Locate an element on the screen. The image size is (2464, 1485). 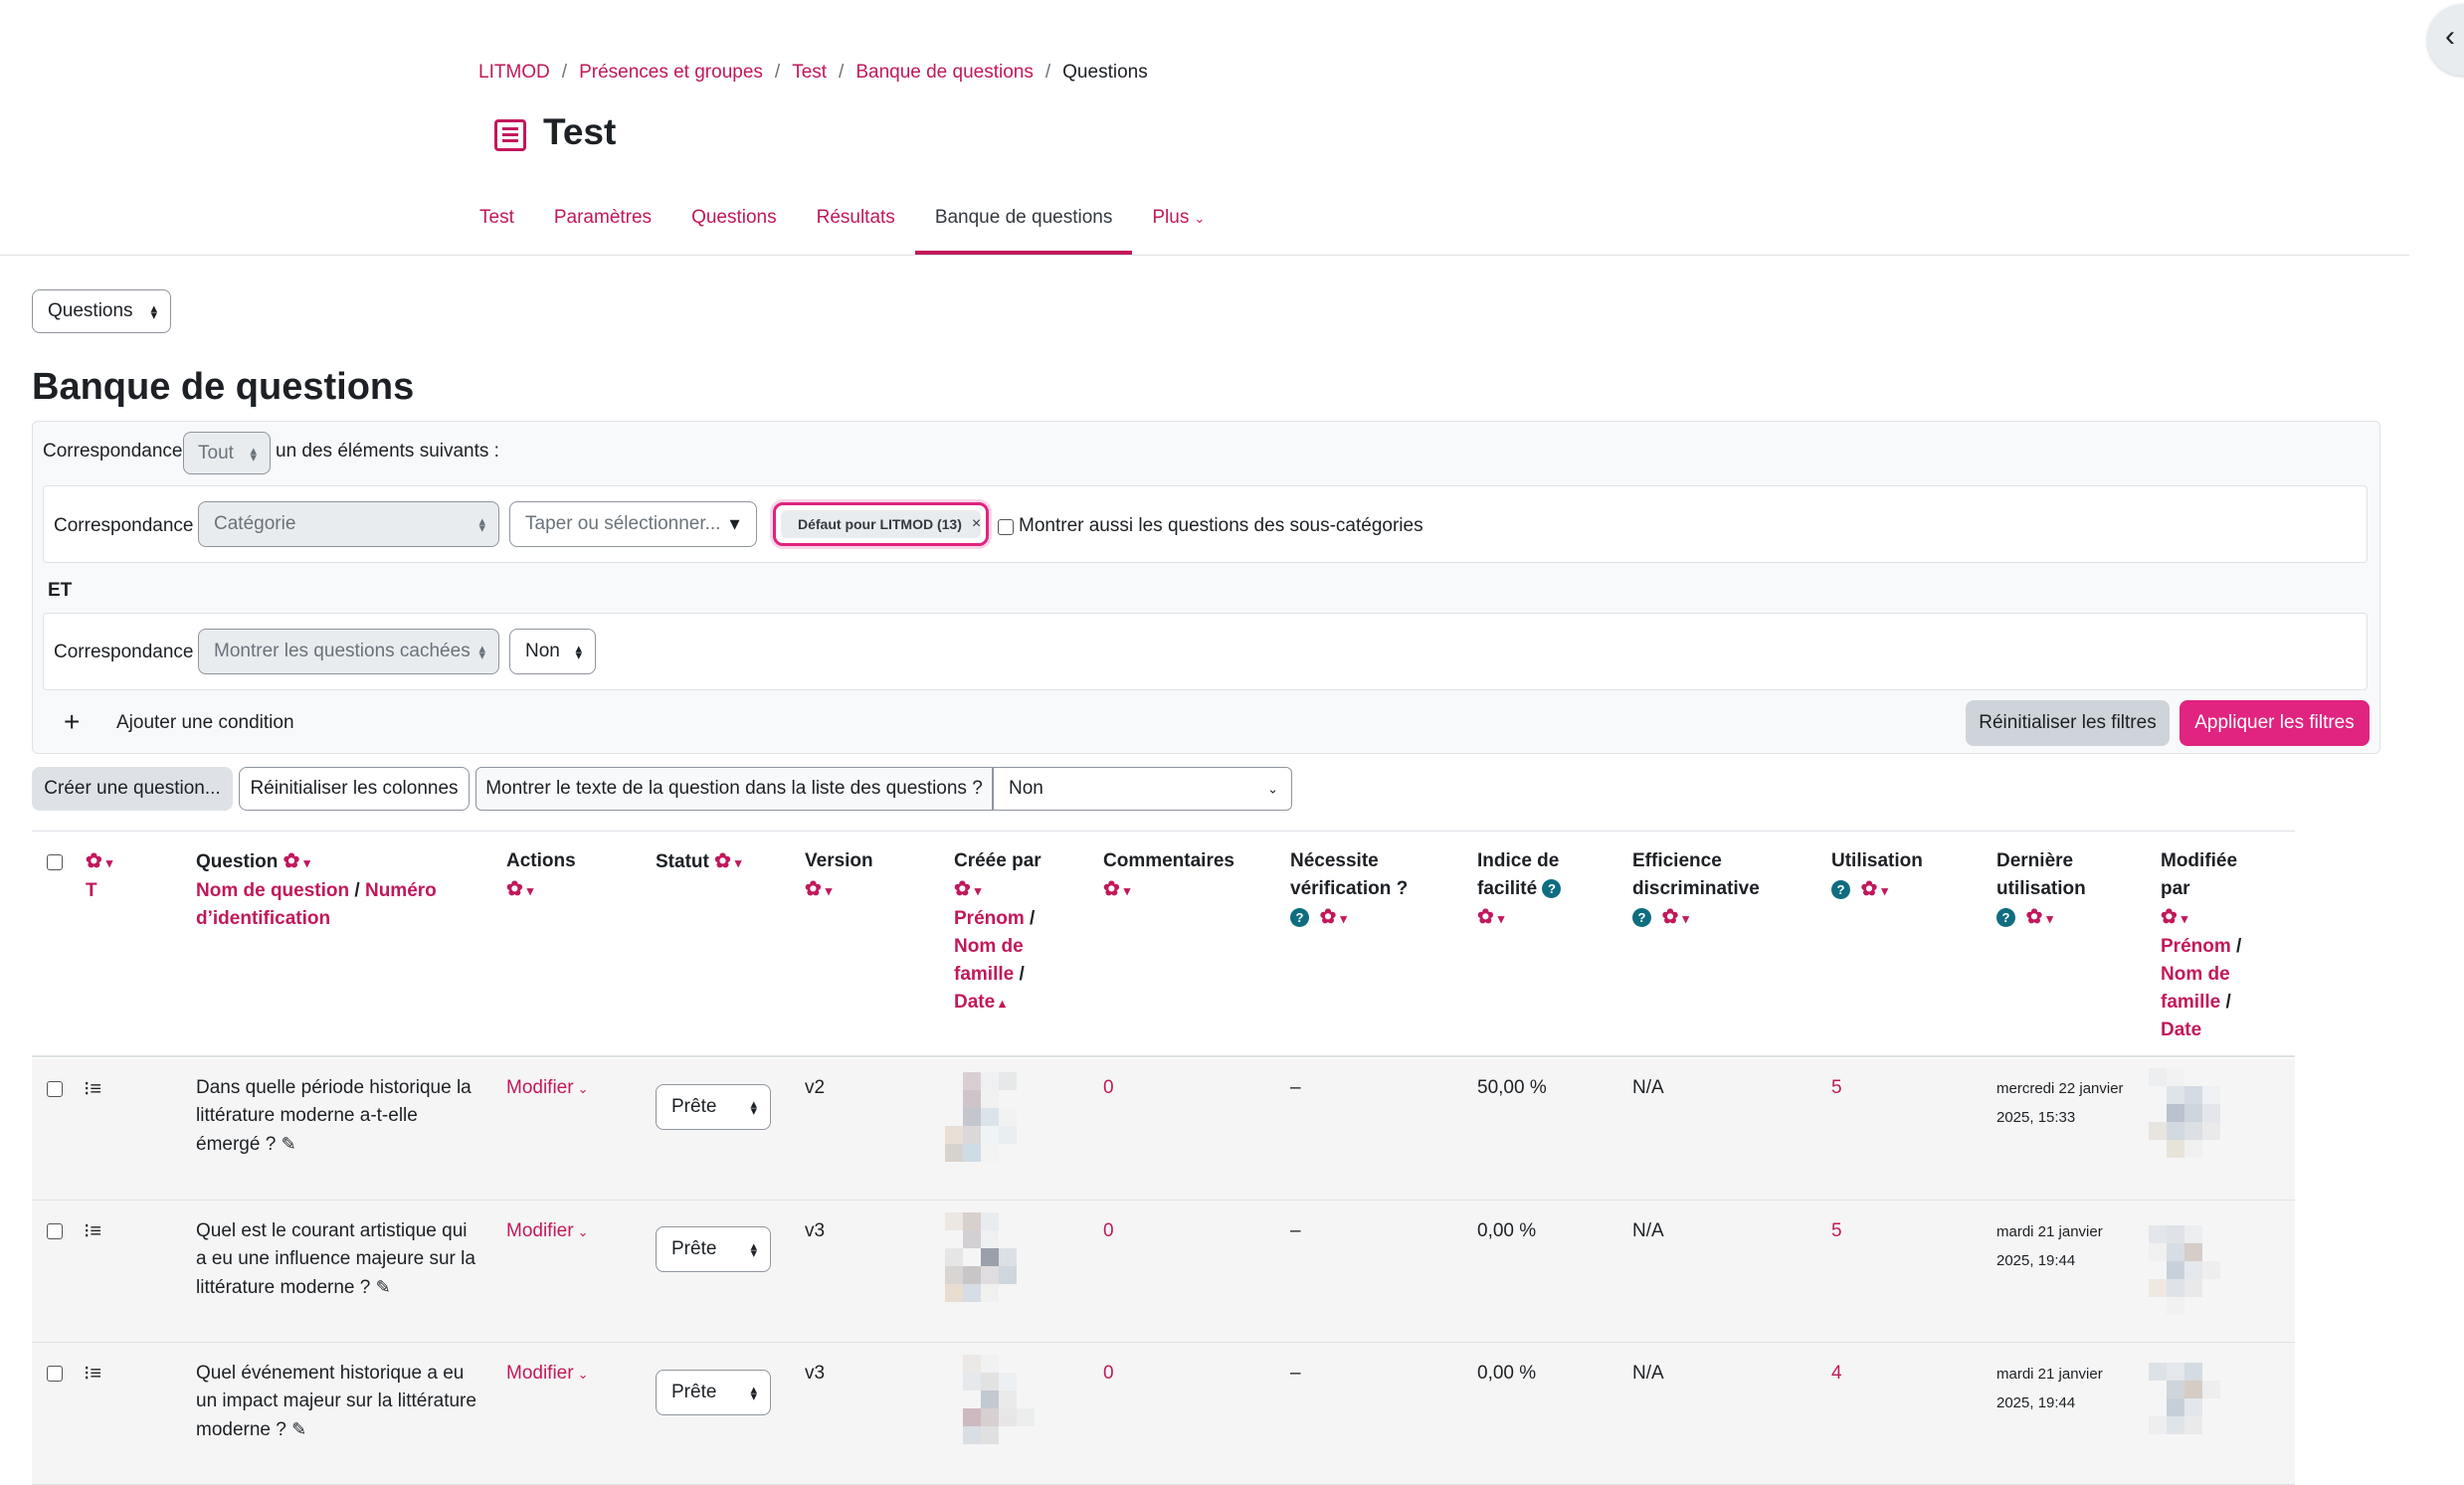
hidden-value: Non is located at coordinates (542, 651).